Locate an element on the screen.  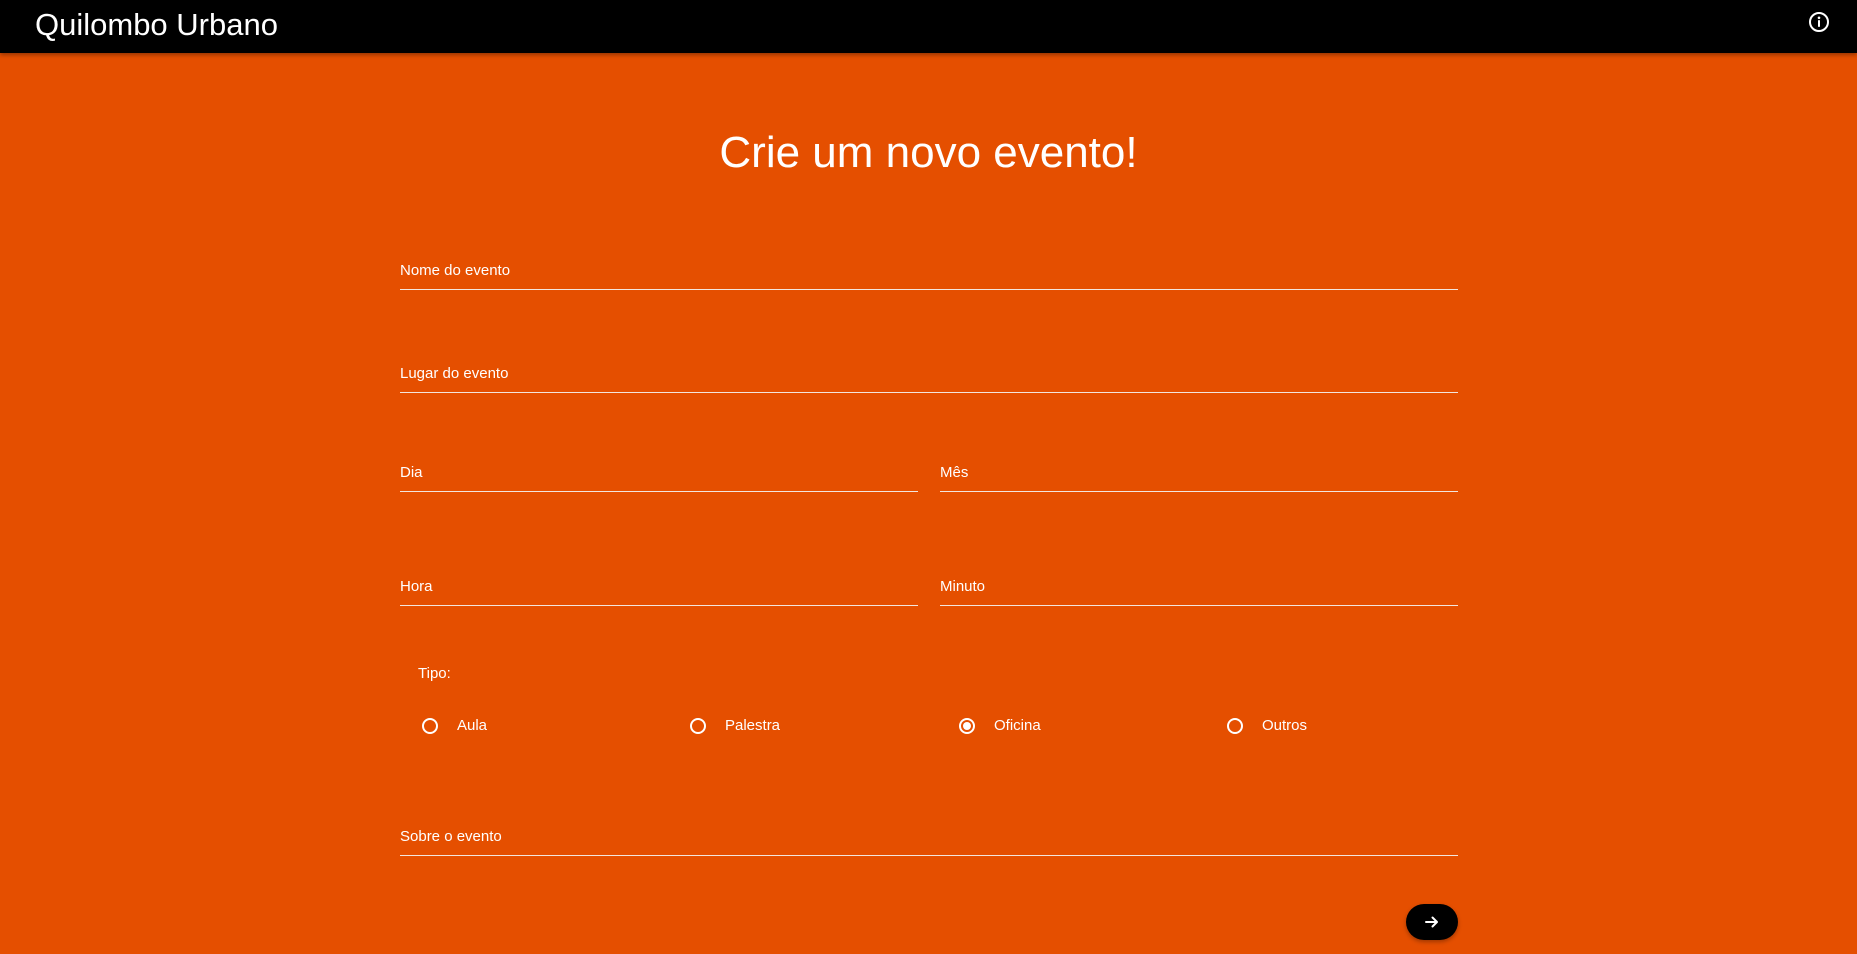
radio-label-oficina: Oficina is located at coordinates (1017, 725).